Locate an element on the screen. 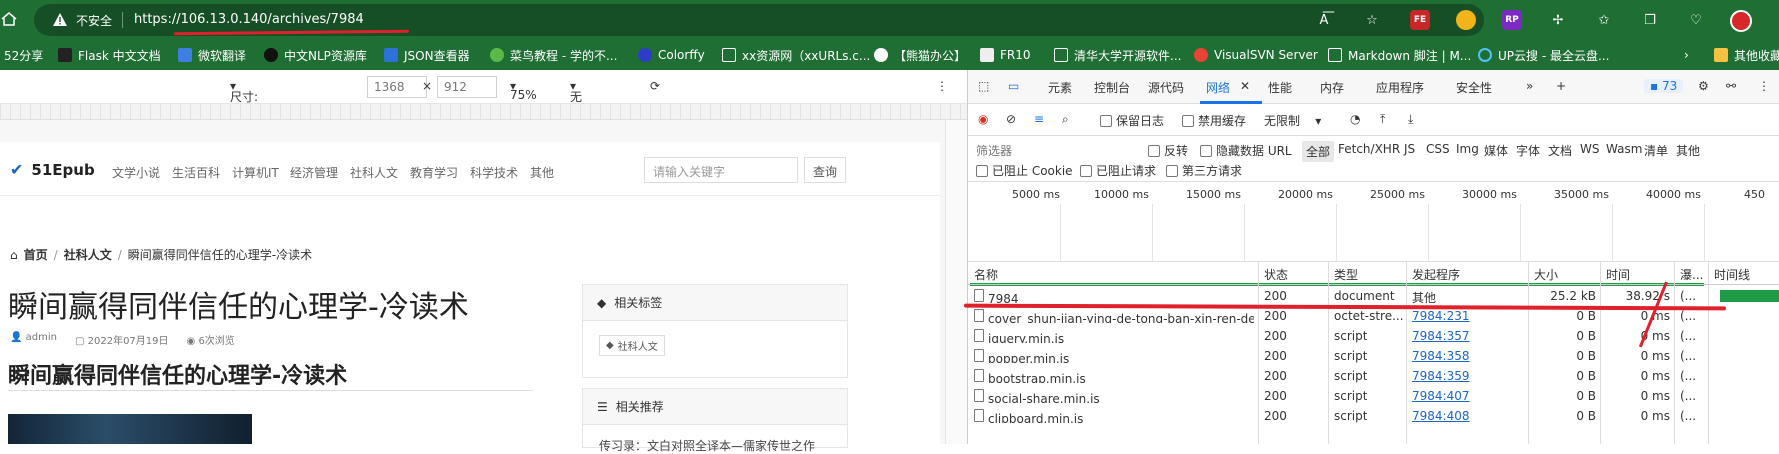 This screenshot has width=1779, height=454. height-input: 912 is located at coordinates (467, 87).